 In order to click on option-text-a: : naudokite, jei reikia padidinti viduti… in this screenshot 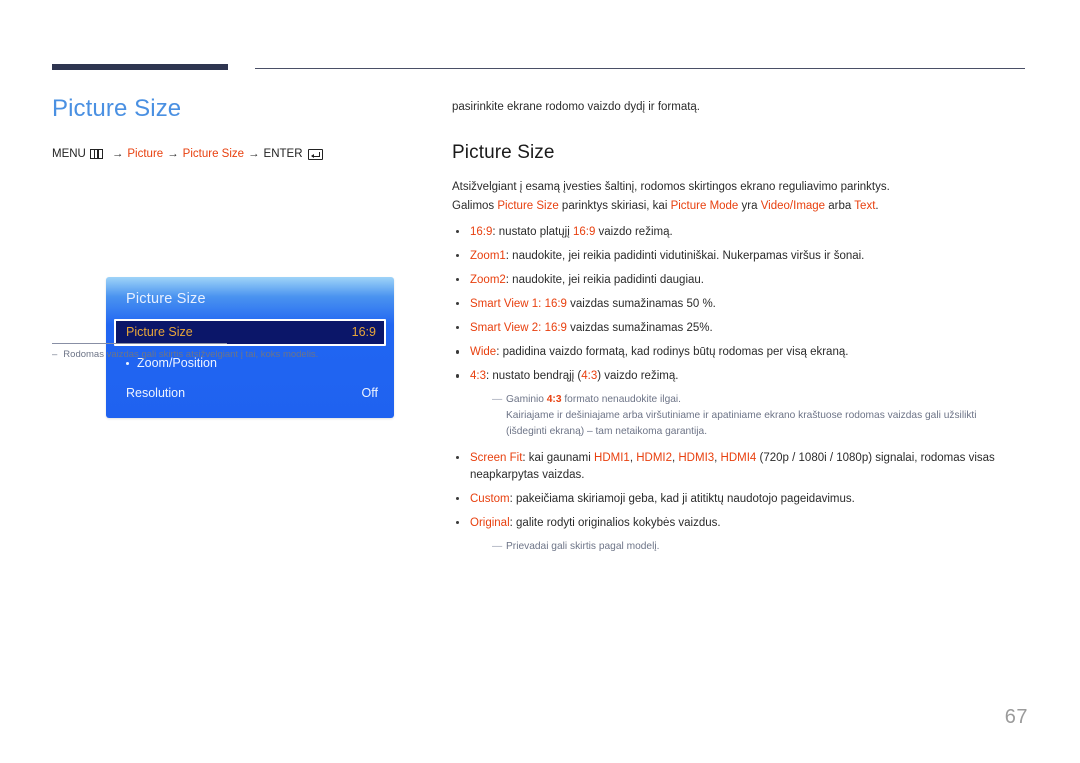, I will do `click(685, 256)`.